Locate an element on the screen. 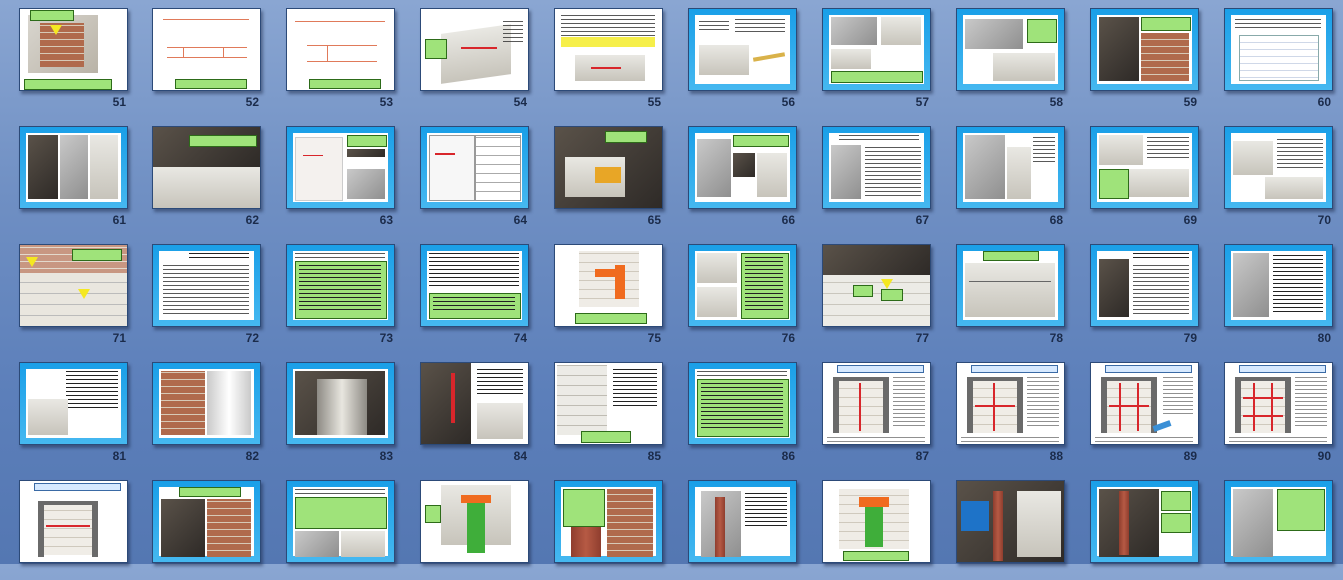 This screenshot has width=1343, height=580. slide-thumbnail: 65 is located at coordinates (609, 176).